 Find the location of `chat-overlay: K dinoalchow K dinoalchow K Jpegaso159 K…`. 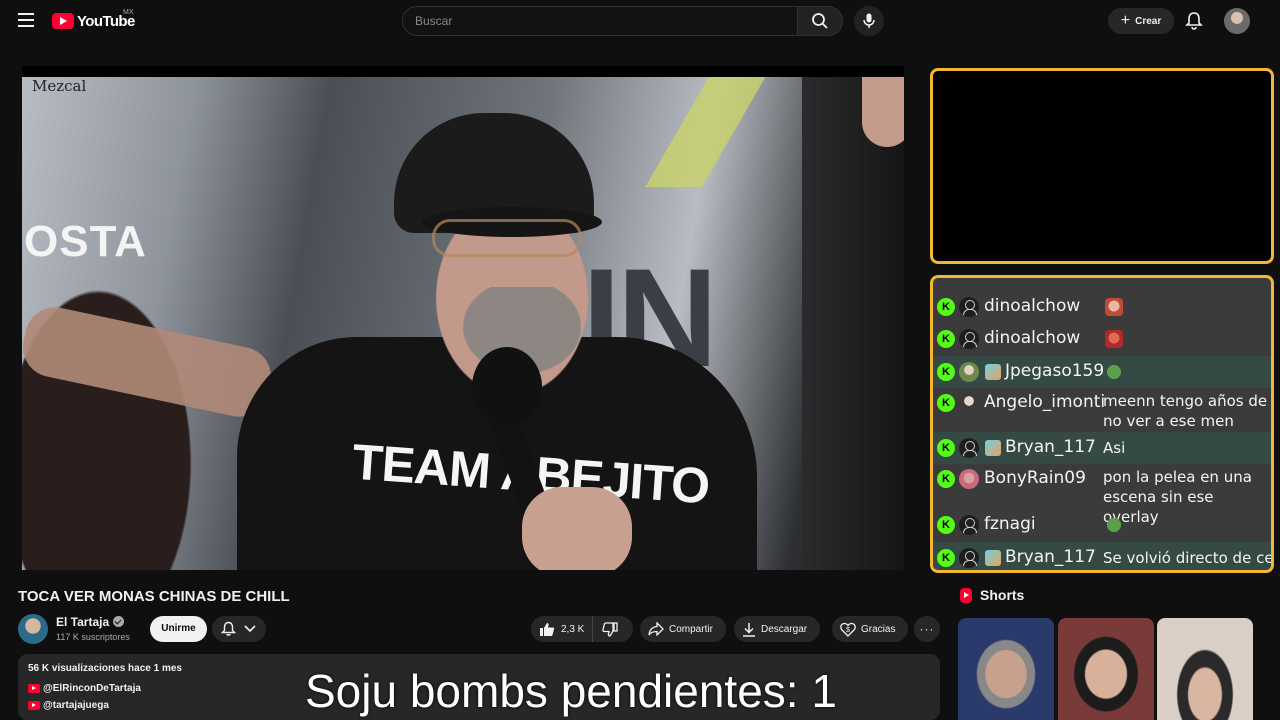

chat-overlay: K dinoalchow K dinoalchow K Jpegaso159 K… is located at coordinates (1102, 424).